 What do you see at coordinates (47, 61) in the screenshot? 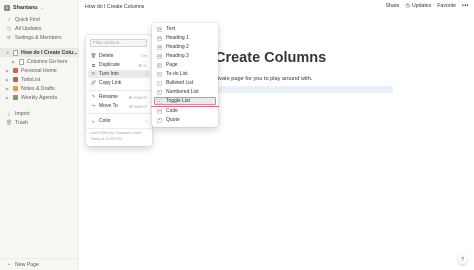
I see `sidebar-page-label: Columns Go here` at bounding box center [47, 61].